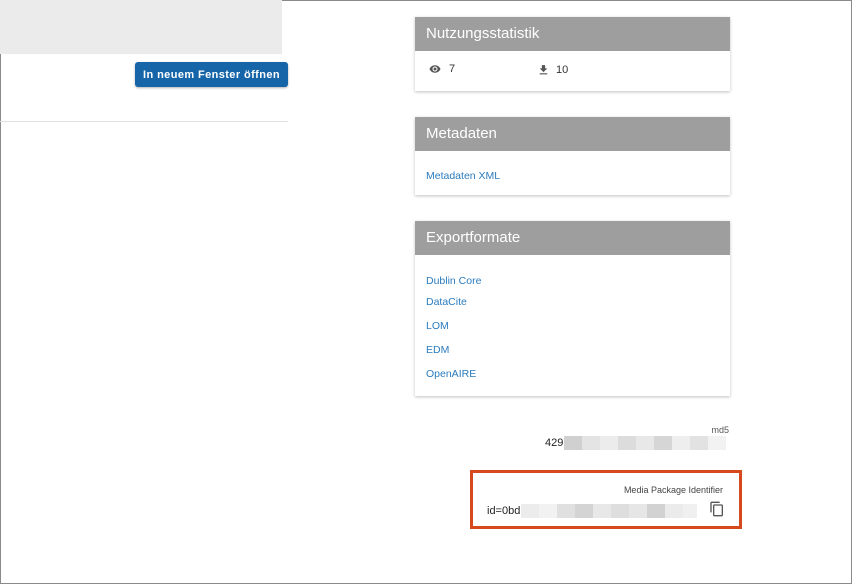 This screenshot has width=852, height=584. I want to click on md5-redacted, so click(645, 443).